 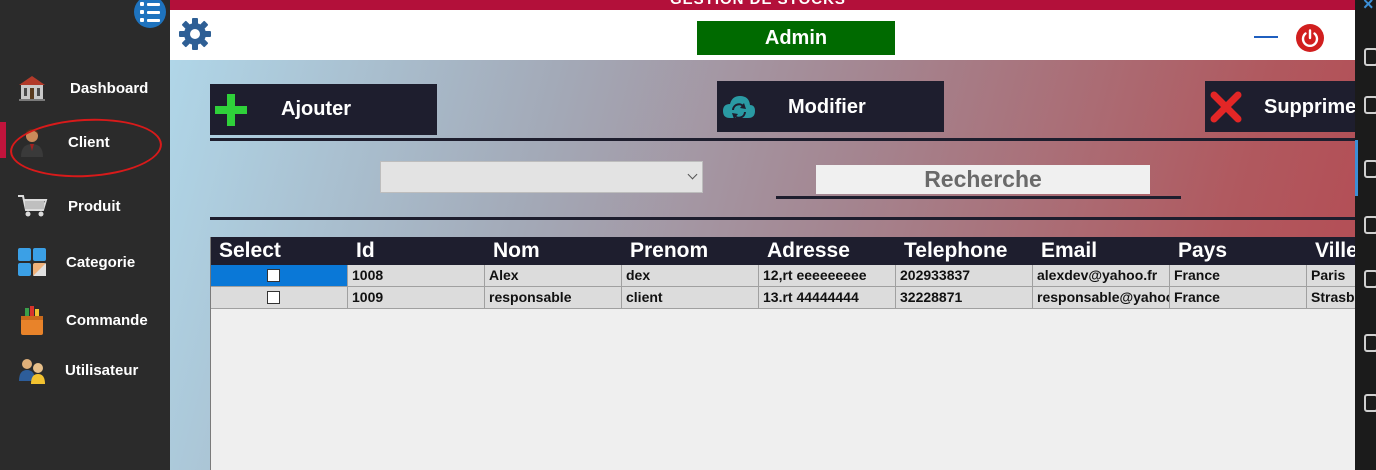 I want to click on delete-button-label: Supprimer, so click(x=1309, y=107).